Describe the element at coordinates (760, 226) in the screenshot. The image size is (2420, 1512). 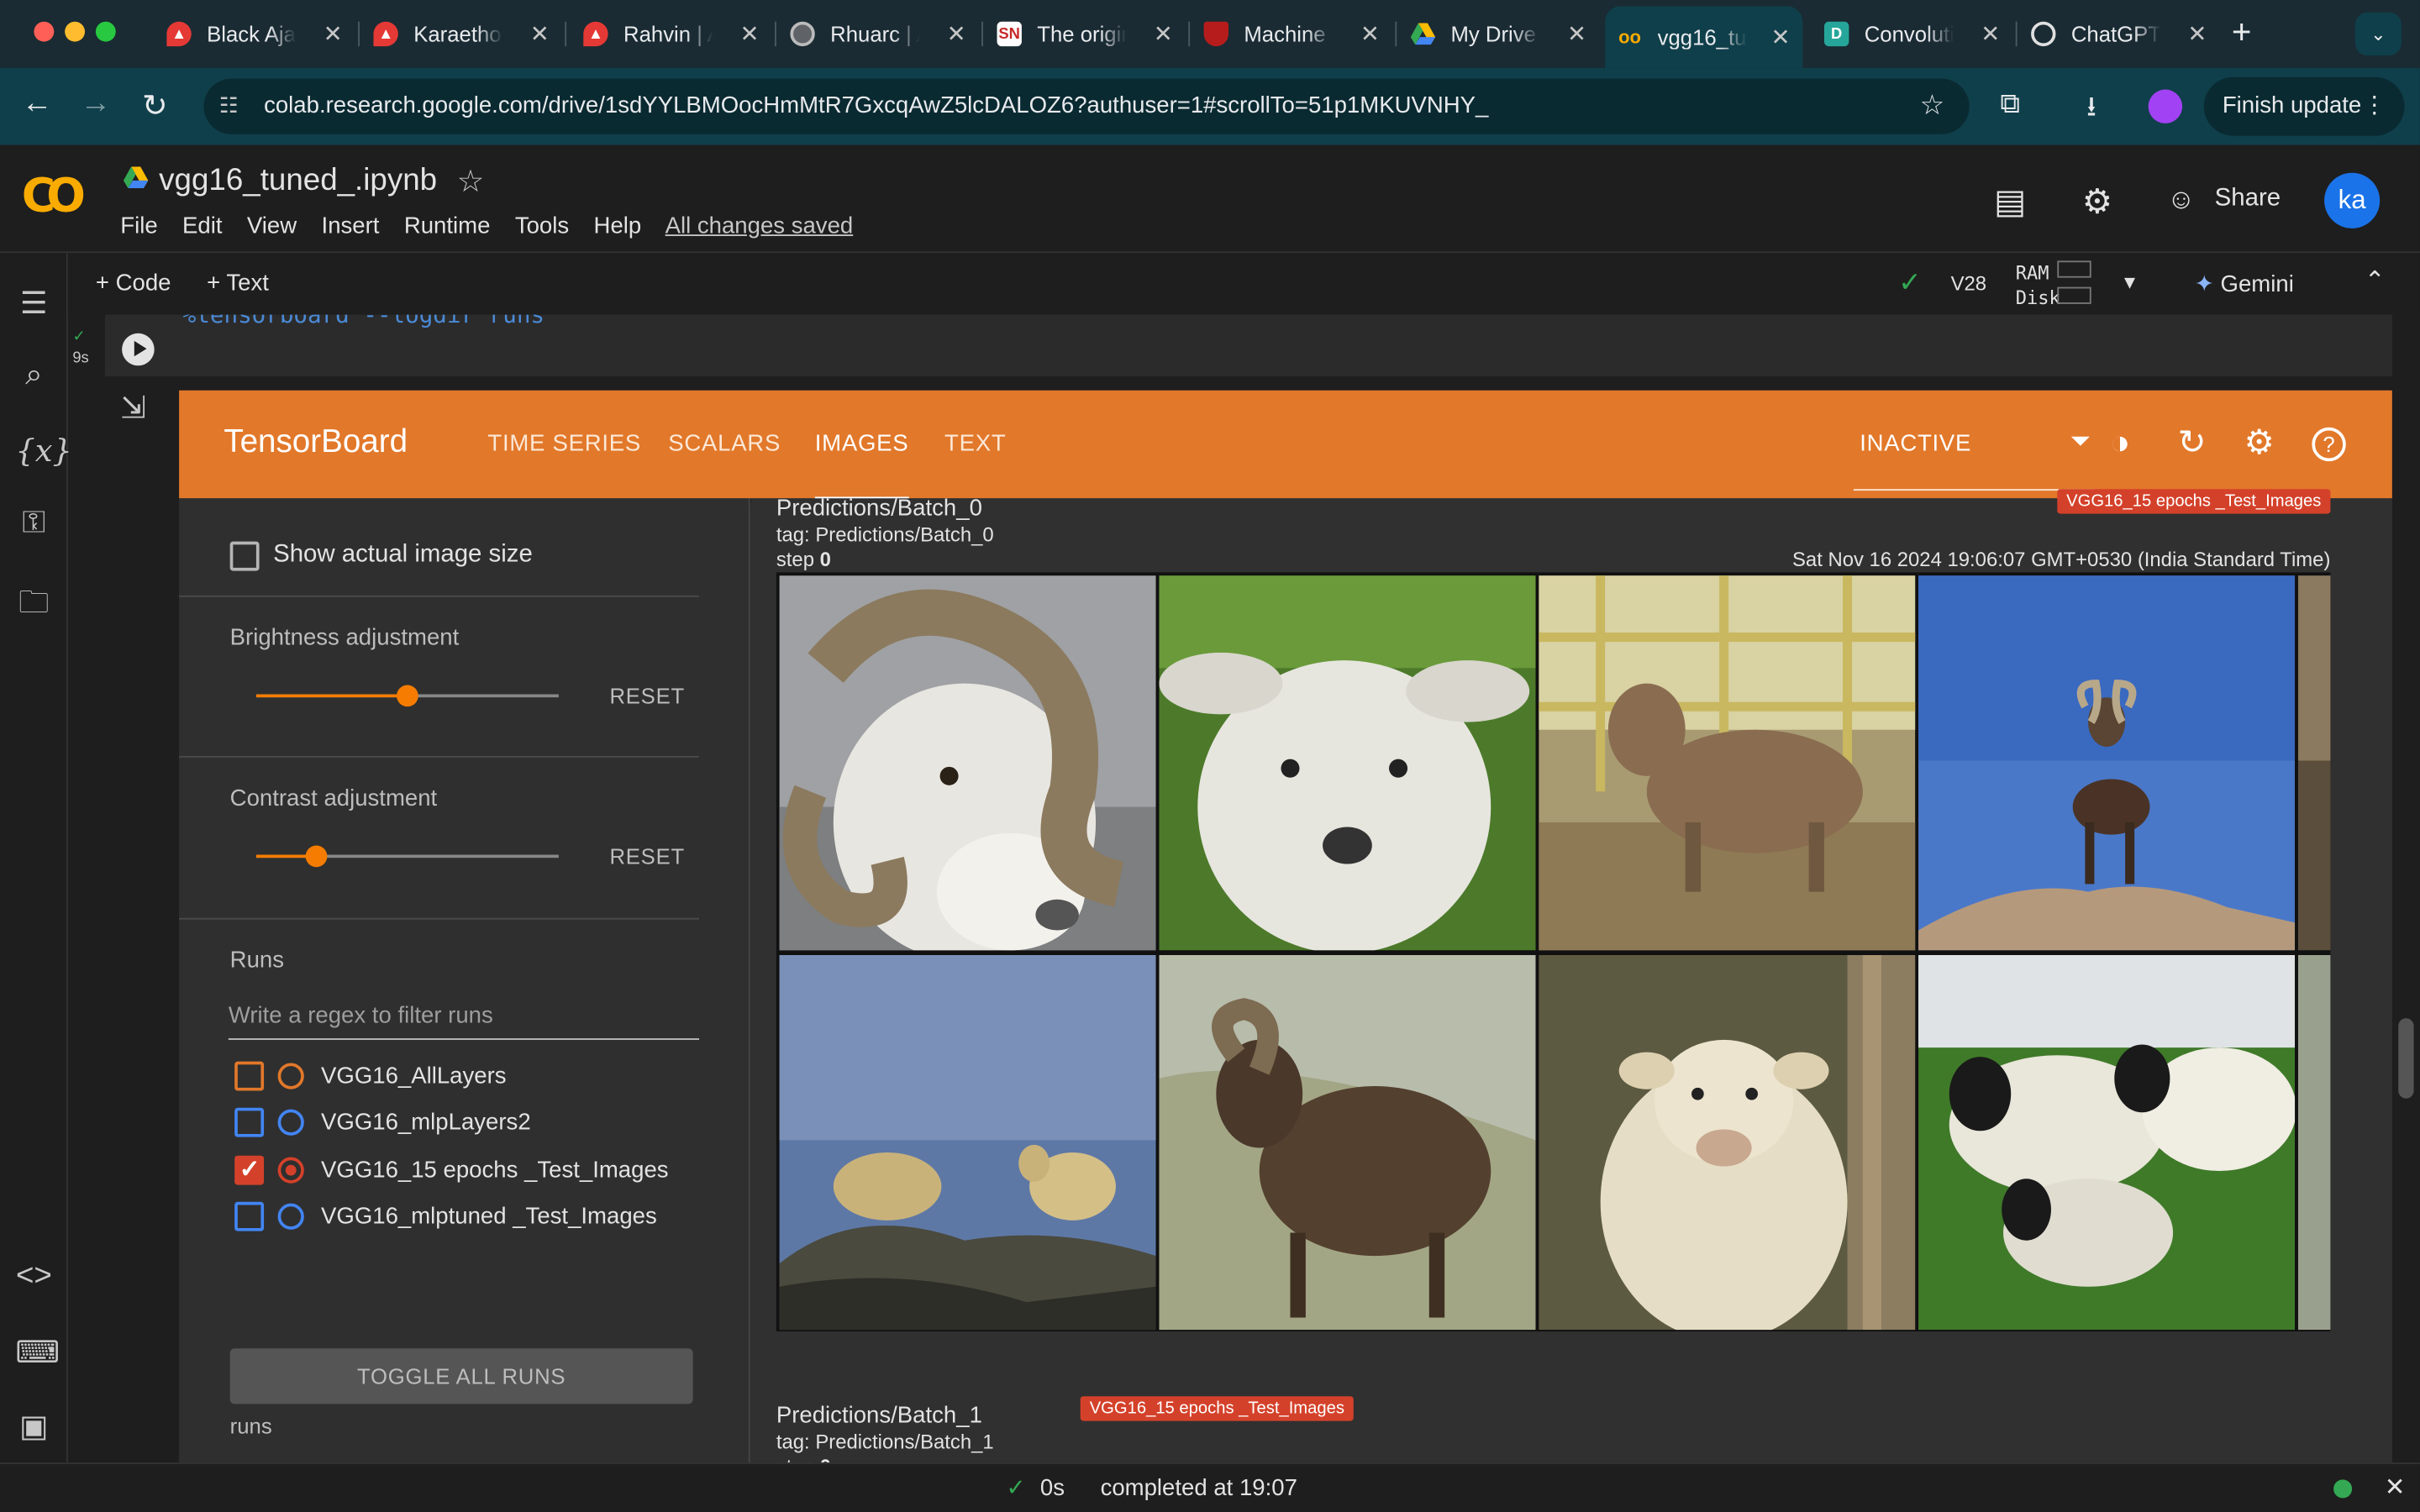
I see `save-status: All changes saved` at that location.